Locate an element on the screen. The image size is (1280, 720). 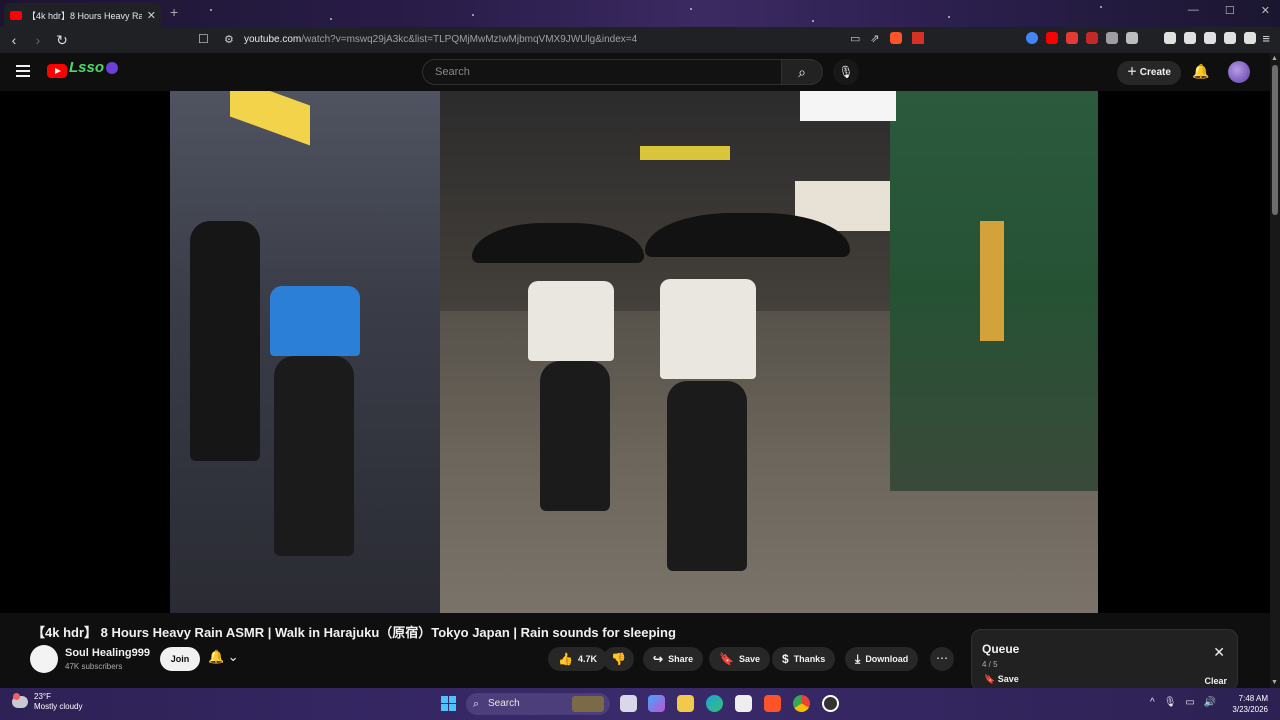
wallet-icon is located at coordinates (1210, 38).